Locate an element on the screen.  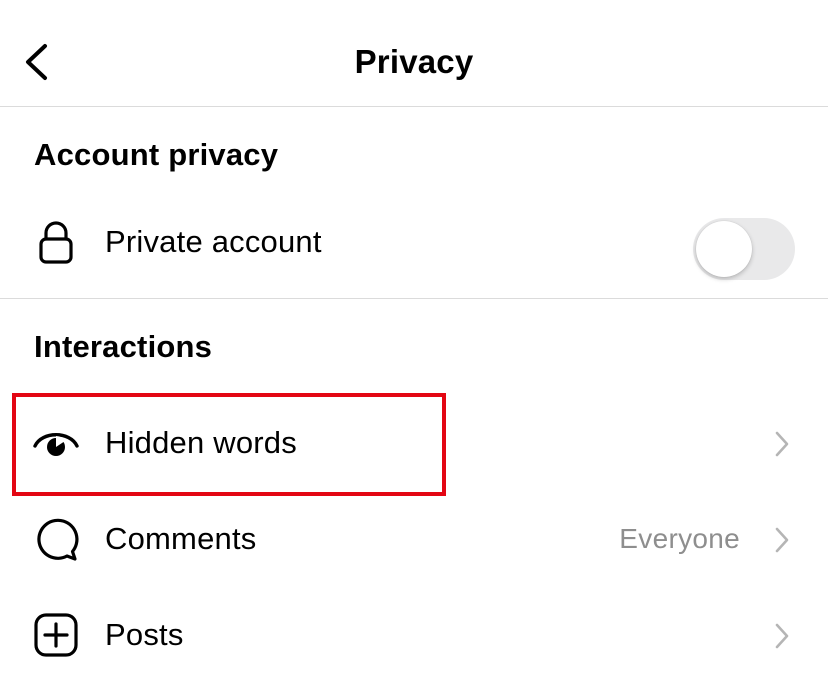
private-account-toggle is located at coordinates (744, 249).